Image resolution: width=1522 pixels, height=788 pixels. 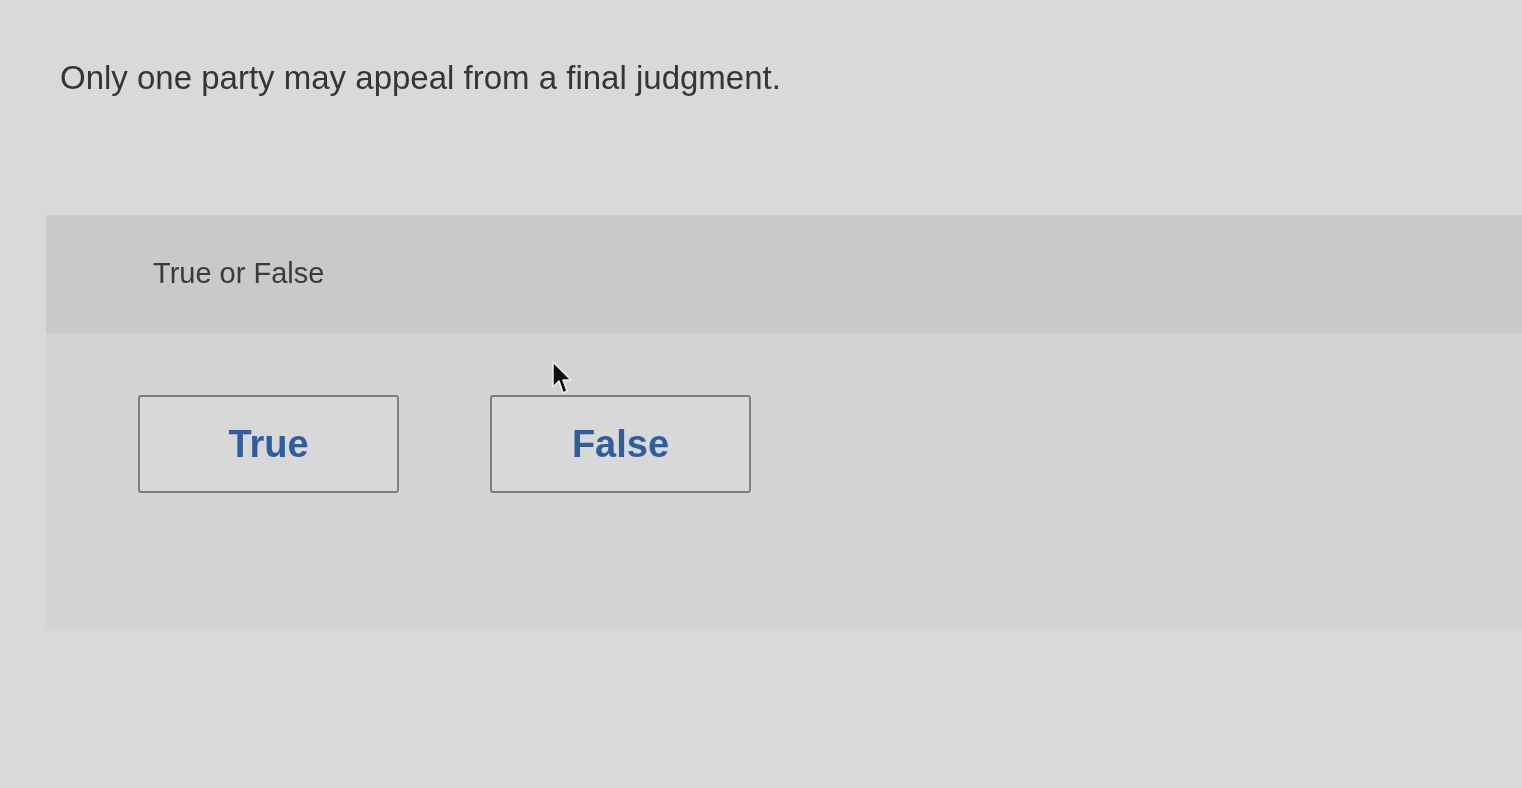 I want to click on prompt-text: True or False, so click(x=239, y=274).